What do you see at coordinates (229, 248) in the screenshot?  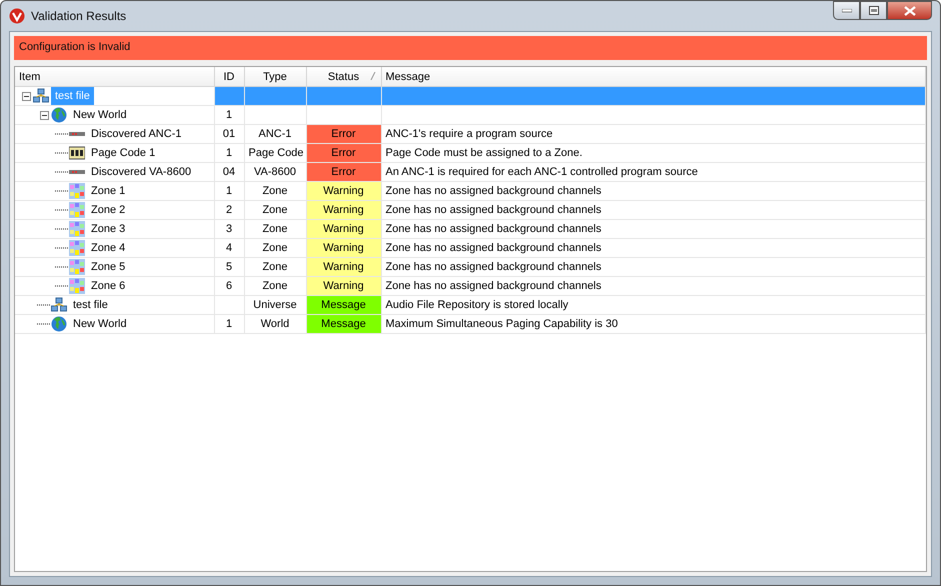 I see `id-cell: 4` at bounding box center [229, 248].